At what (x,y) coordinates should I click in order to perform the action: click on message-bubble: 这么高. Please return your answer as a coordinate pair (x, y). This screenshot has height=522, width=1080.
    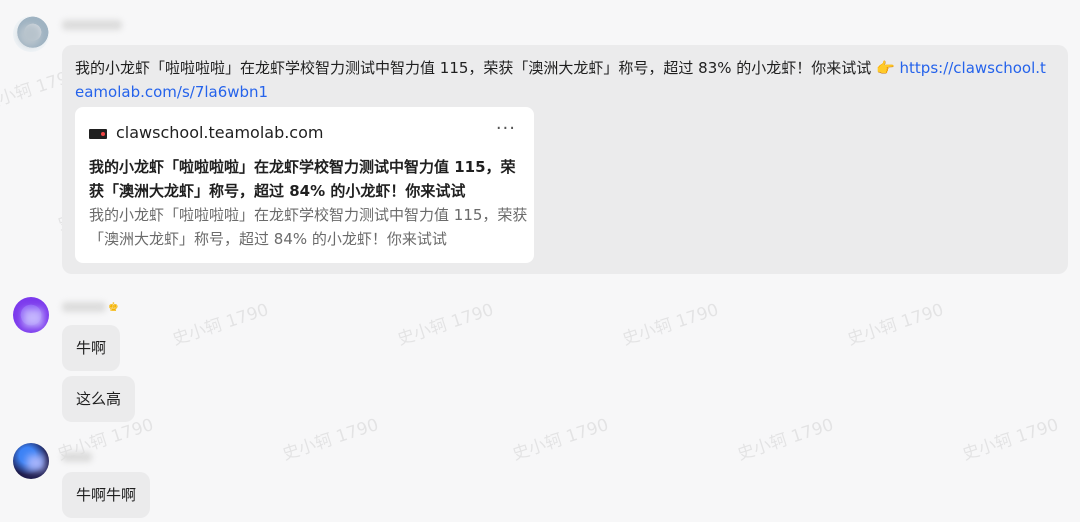
    Looking at the image, I should click on (99, 399).